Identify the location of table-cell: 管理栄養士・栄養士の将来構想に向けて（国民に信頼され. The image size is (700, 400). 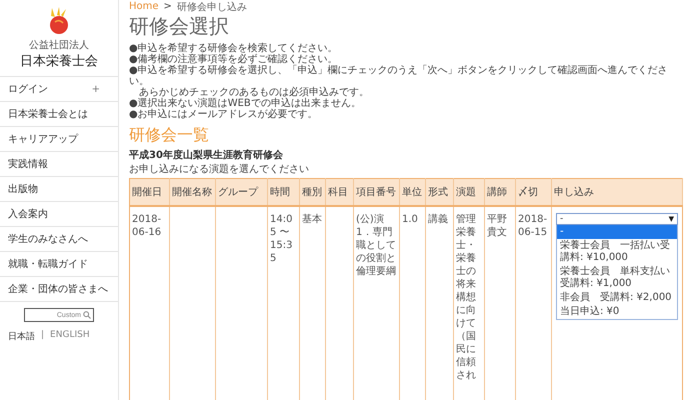
(469, 303).